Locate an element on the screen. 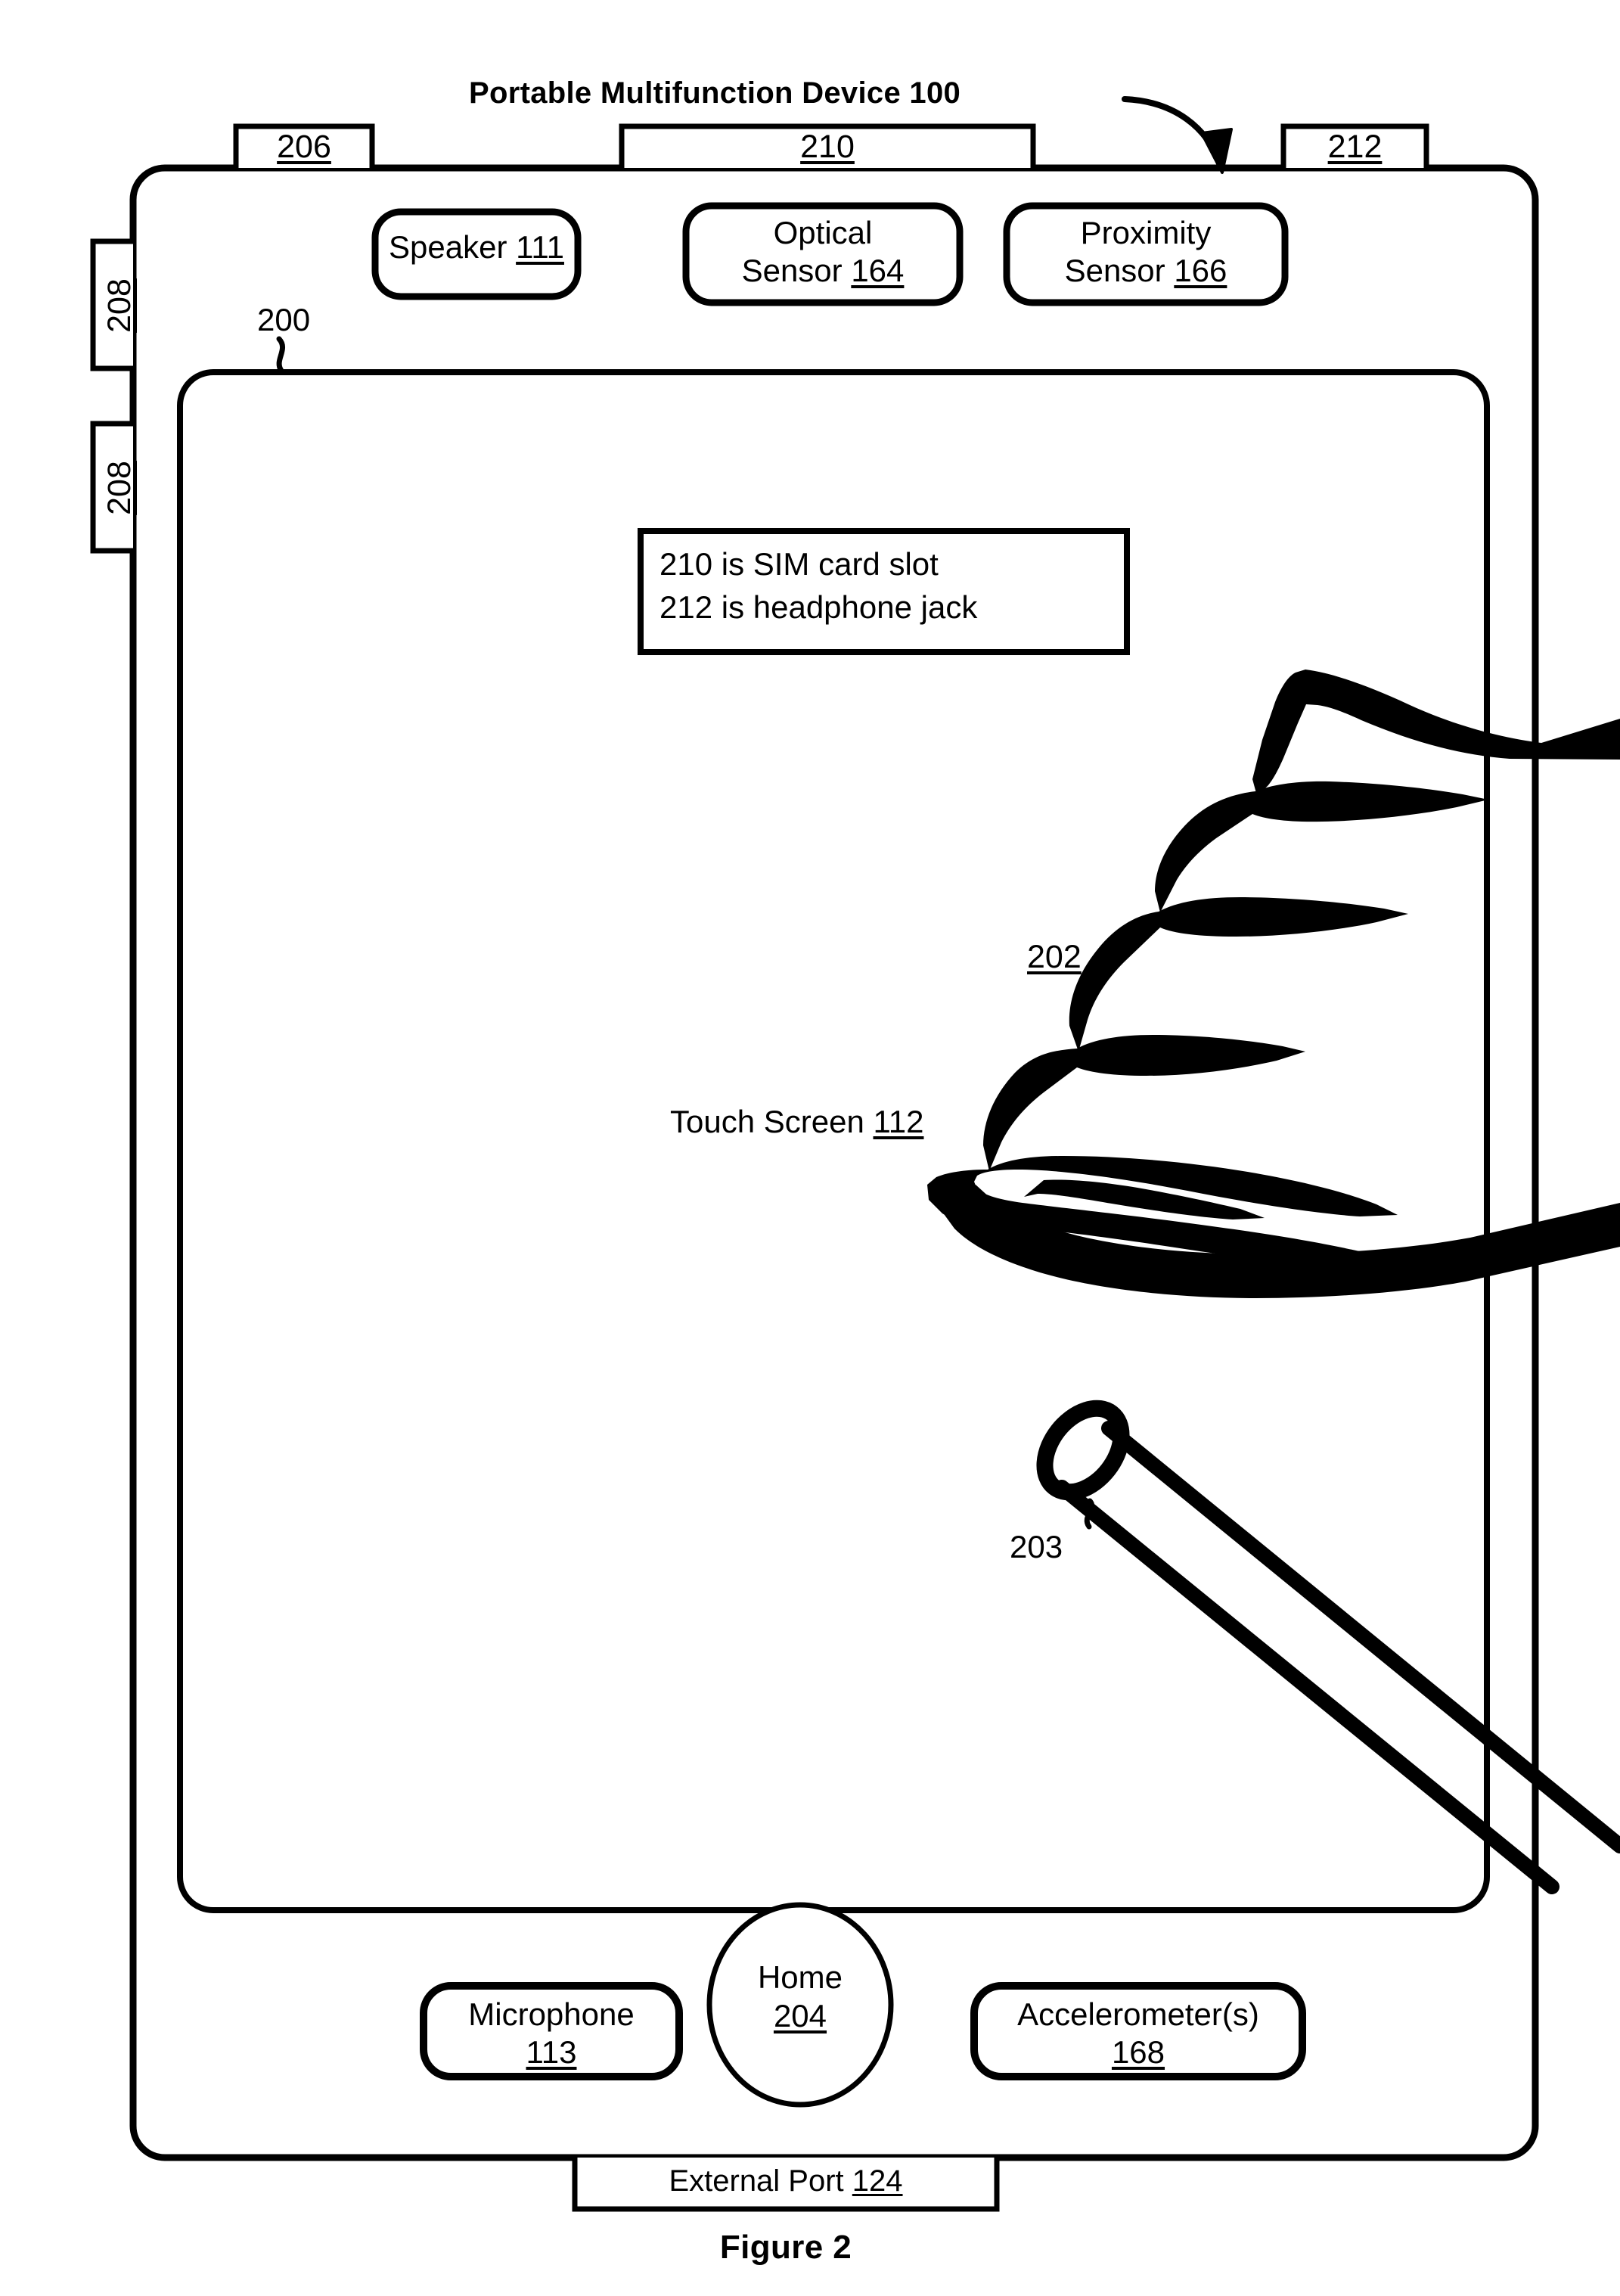  home-button-label: Home 204 is located at coordinates (800, 1996).